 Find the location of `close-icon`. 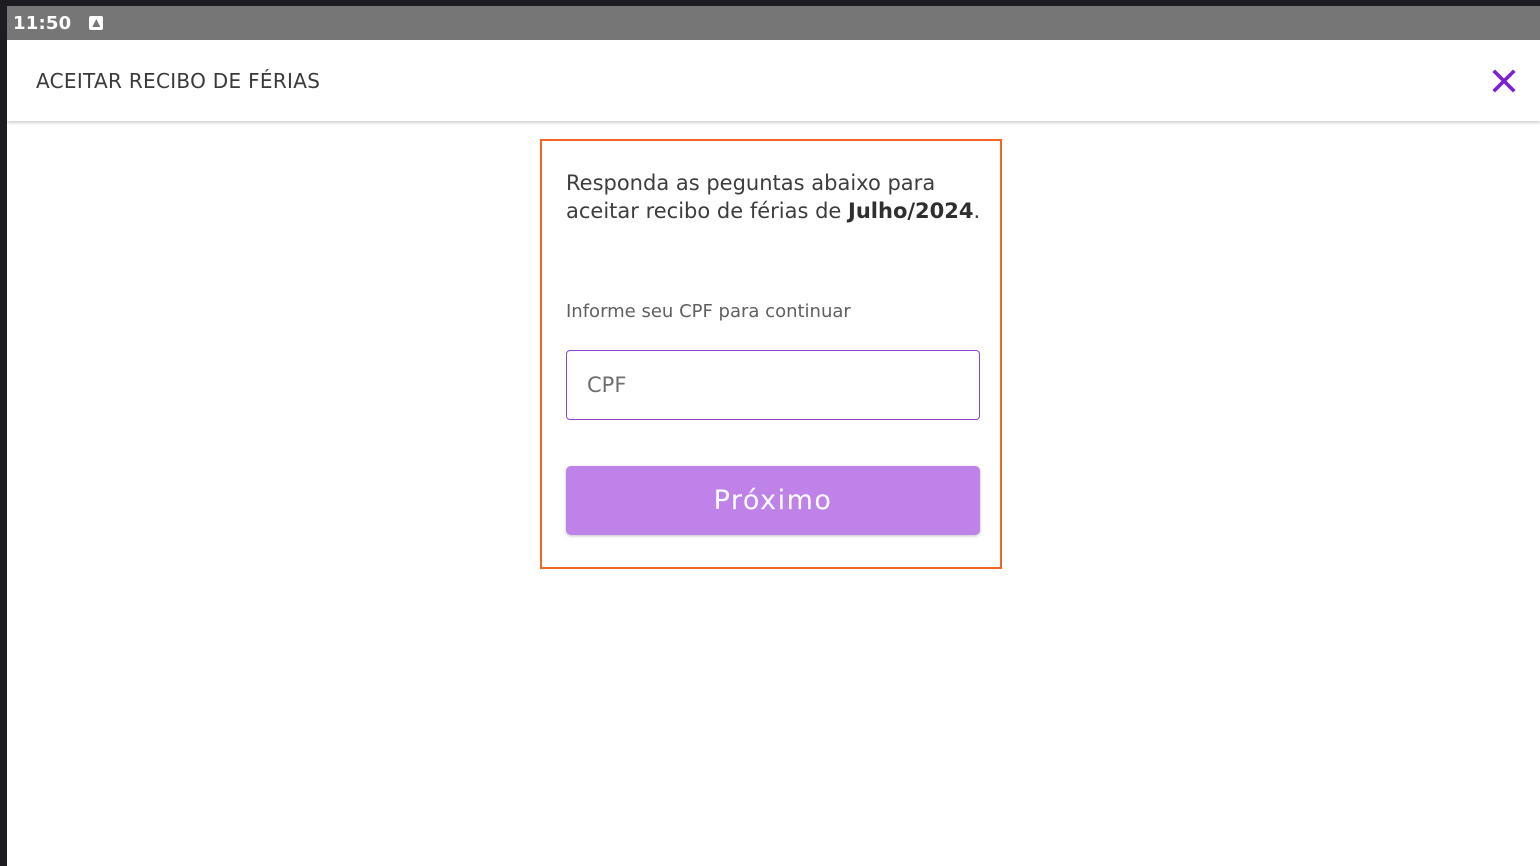

close-icon is located at coordinates (1504, 80).